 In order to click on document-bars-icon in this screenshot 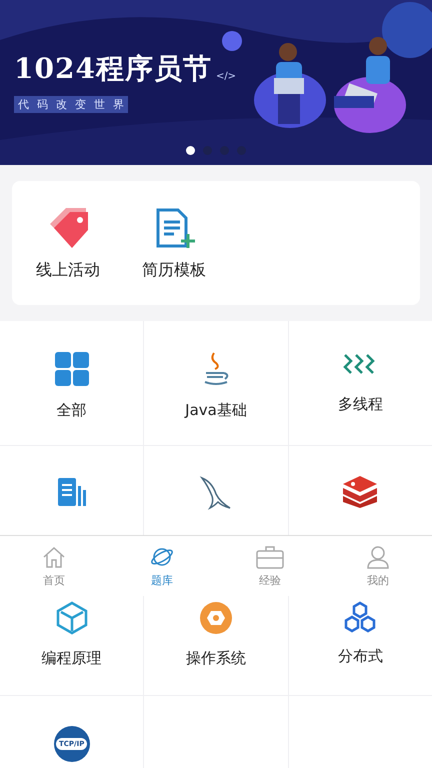, I will do `click(72, 492)`.